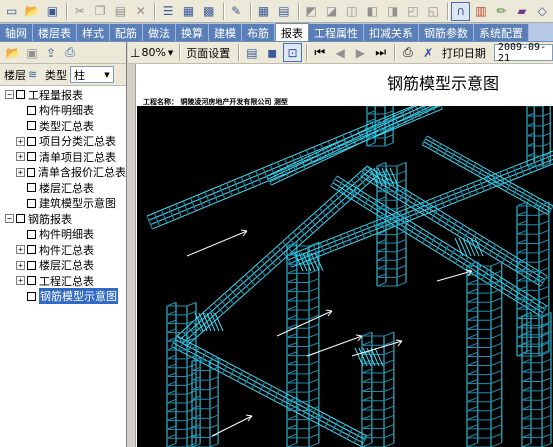 The height and width of the screenshot is (447, 553). What do you see at coordinates (521, 11) in the screenshot?
I see `eraser-icon: ▰` at bounding box center [521, 11].